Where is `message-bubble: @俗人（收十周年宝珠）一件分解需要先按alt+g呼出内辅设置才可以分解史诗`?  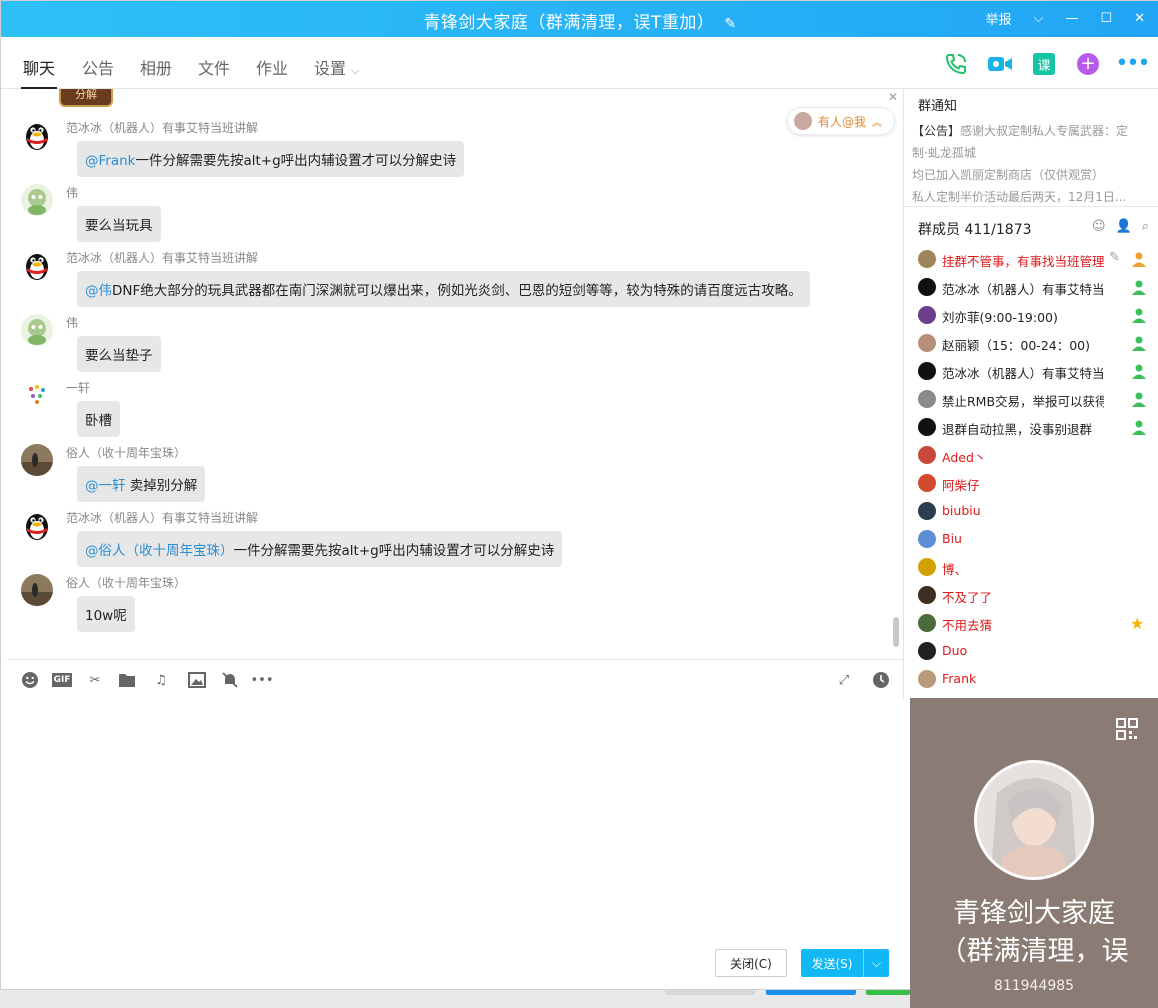
message-bubble: @俗人（收十周年宝珠）一件分解需要先按alt+g呼出内辅设置才可以分解史诗 is located at coordinates (320, 549).